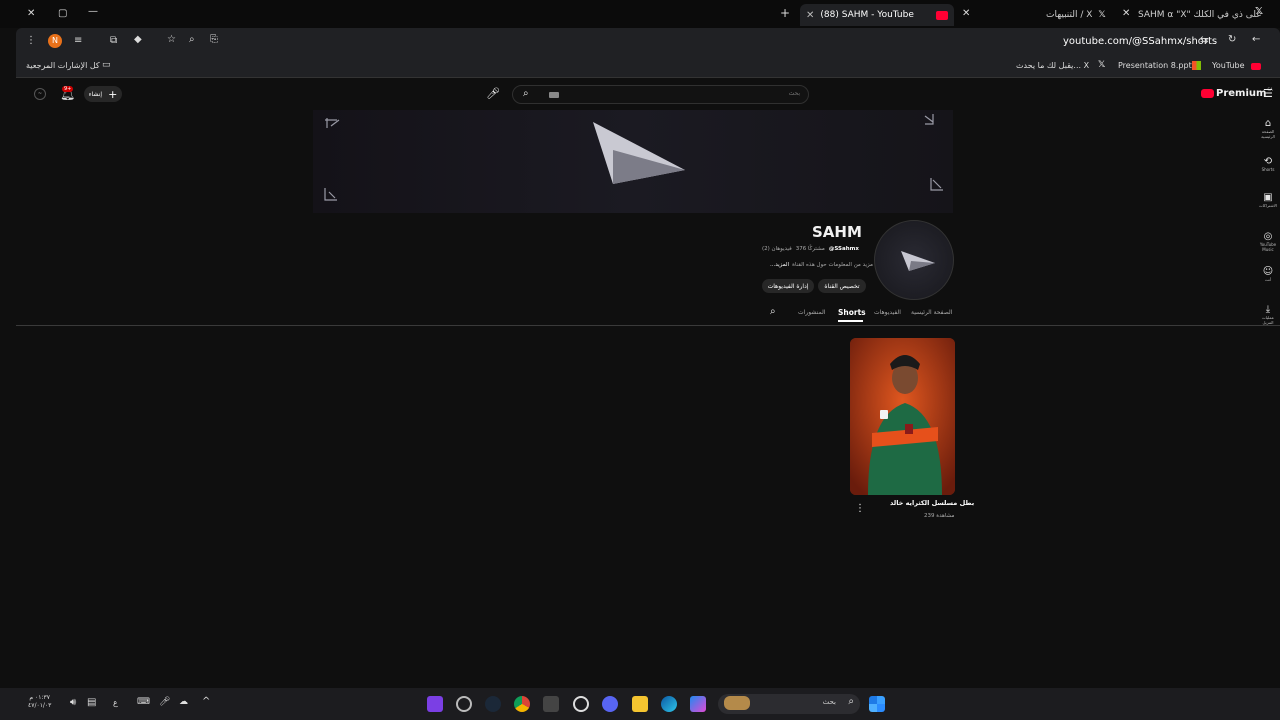 This screenshot has height=720, width=1280. Describe the element at coordinates (1102, 65) in the screenshot. I see `x-favicon-icon: 𝕏` at that location.